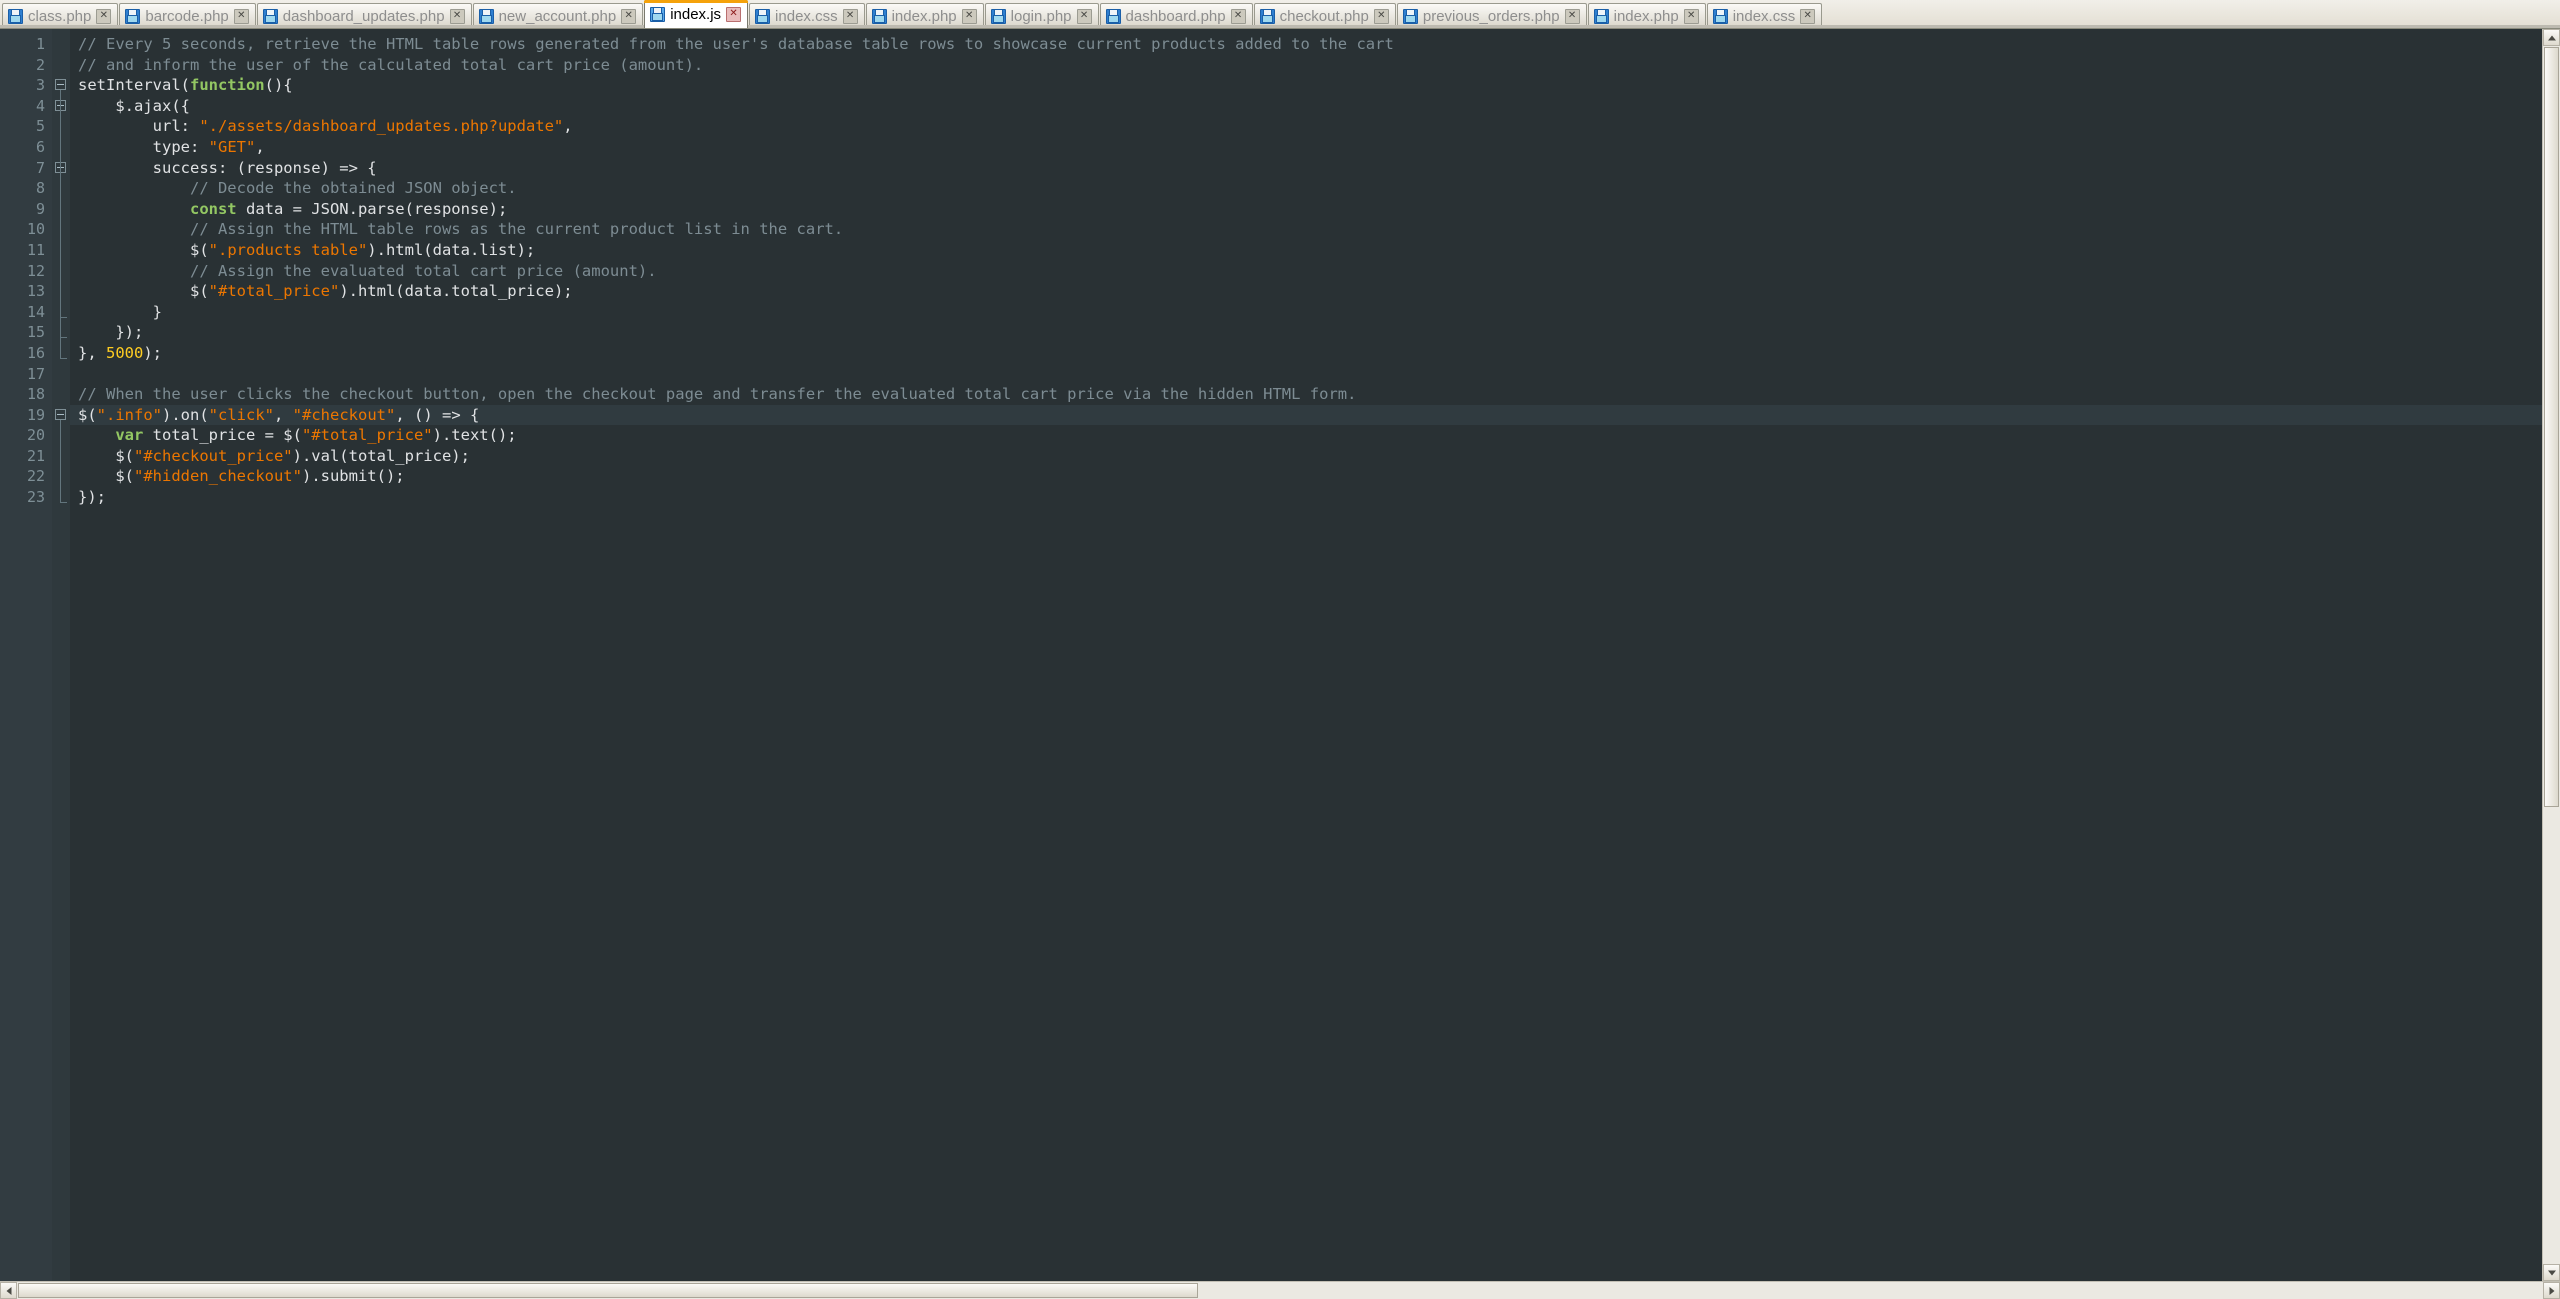 The width and height of the screenshot is (2560, 1299). I want to click on code-token: );, so click(152, 352).